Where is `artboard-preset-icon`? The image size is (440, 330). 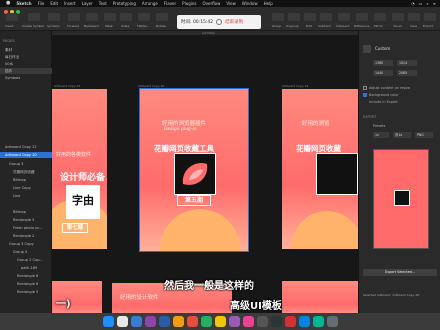 artboard-preset-icon is located at coordinates (367, 49).